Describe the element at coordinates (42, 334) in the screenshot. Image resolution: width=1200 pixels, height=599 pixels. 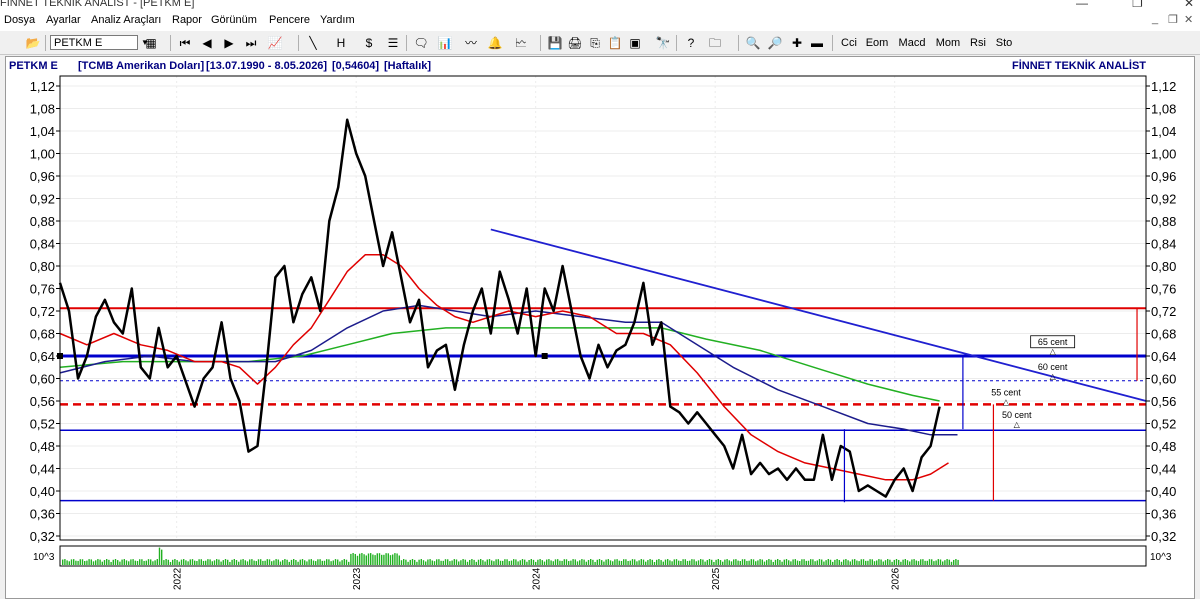
I see `y-tick-label-left: 0,68` at that location.